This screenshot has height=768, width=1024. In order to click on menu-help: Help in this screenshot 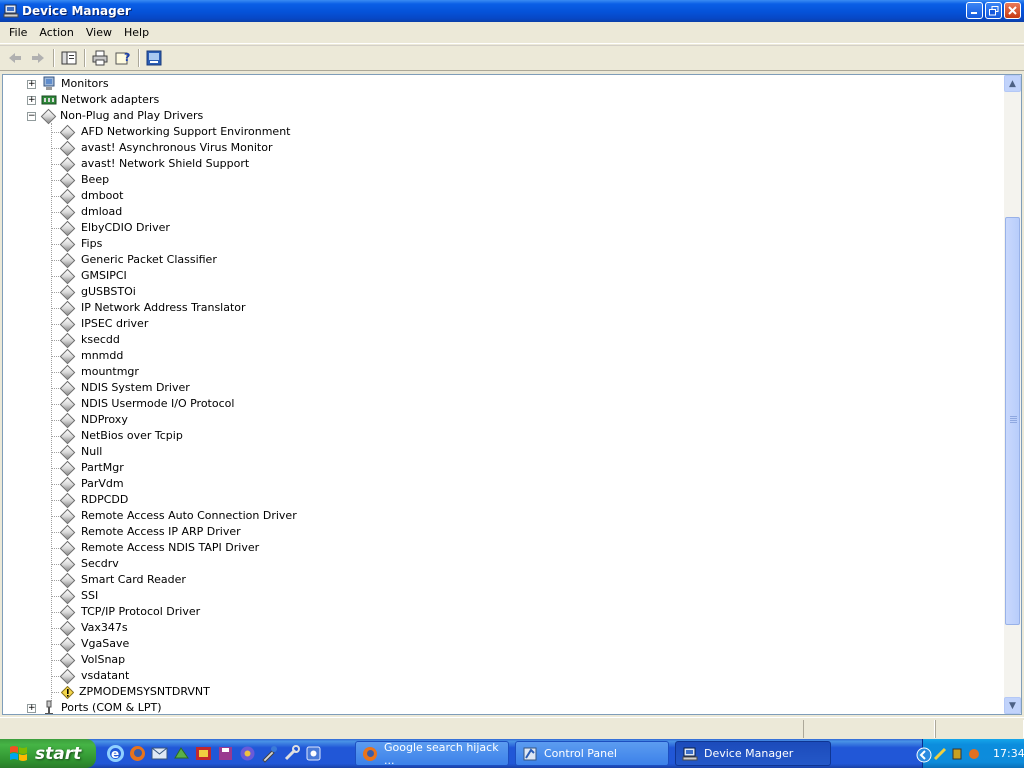, I will do `click(136, 33)`.